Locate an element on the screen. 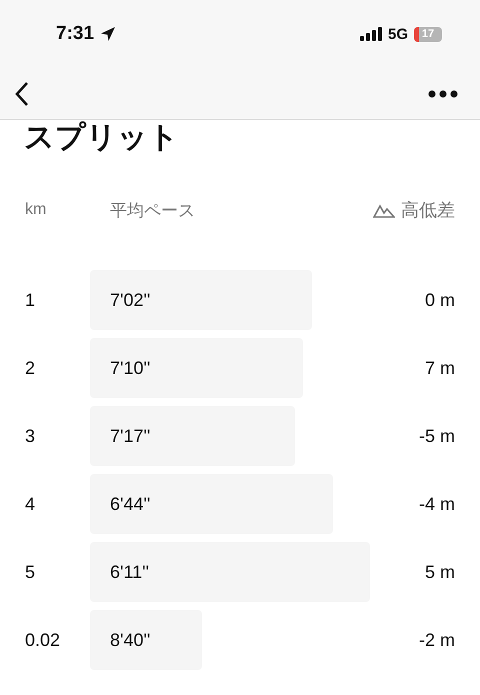 This screenshot has width=480, height=695. elevation-value: 7 m is located at coordinates (439, 368).